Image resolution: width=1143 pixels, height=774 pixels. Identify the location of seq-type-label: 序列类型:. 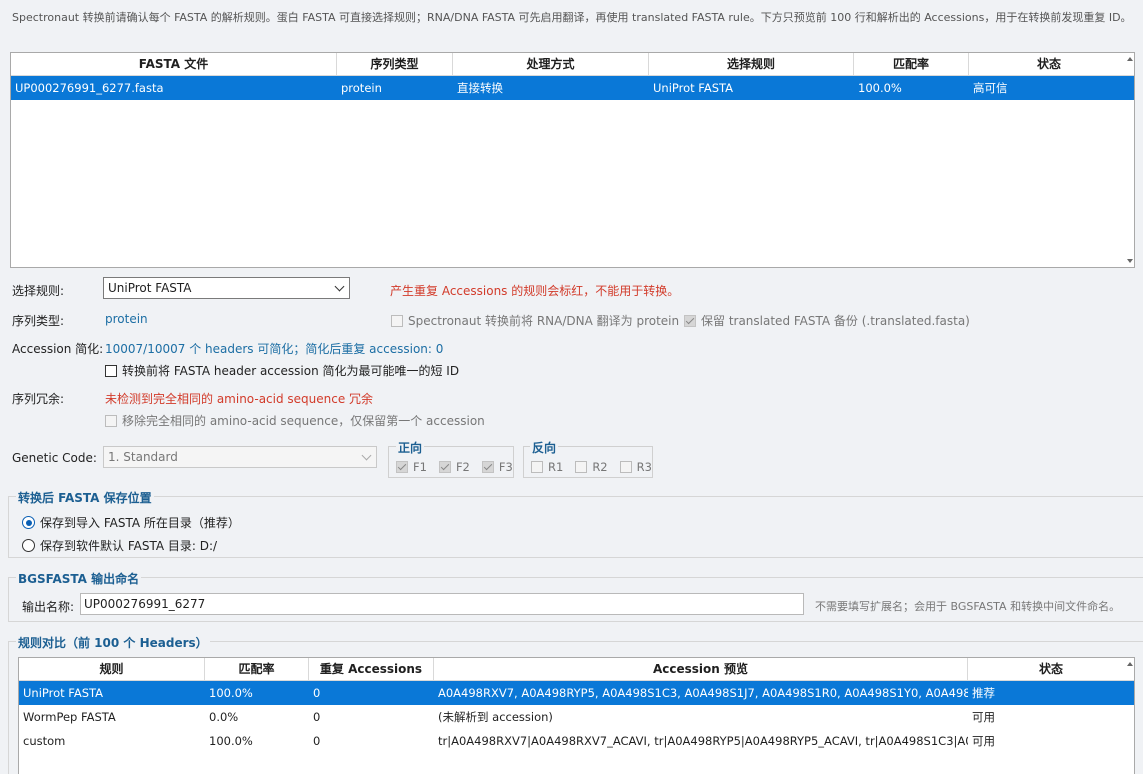
(38, 321).